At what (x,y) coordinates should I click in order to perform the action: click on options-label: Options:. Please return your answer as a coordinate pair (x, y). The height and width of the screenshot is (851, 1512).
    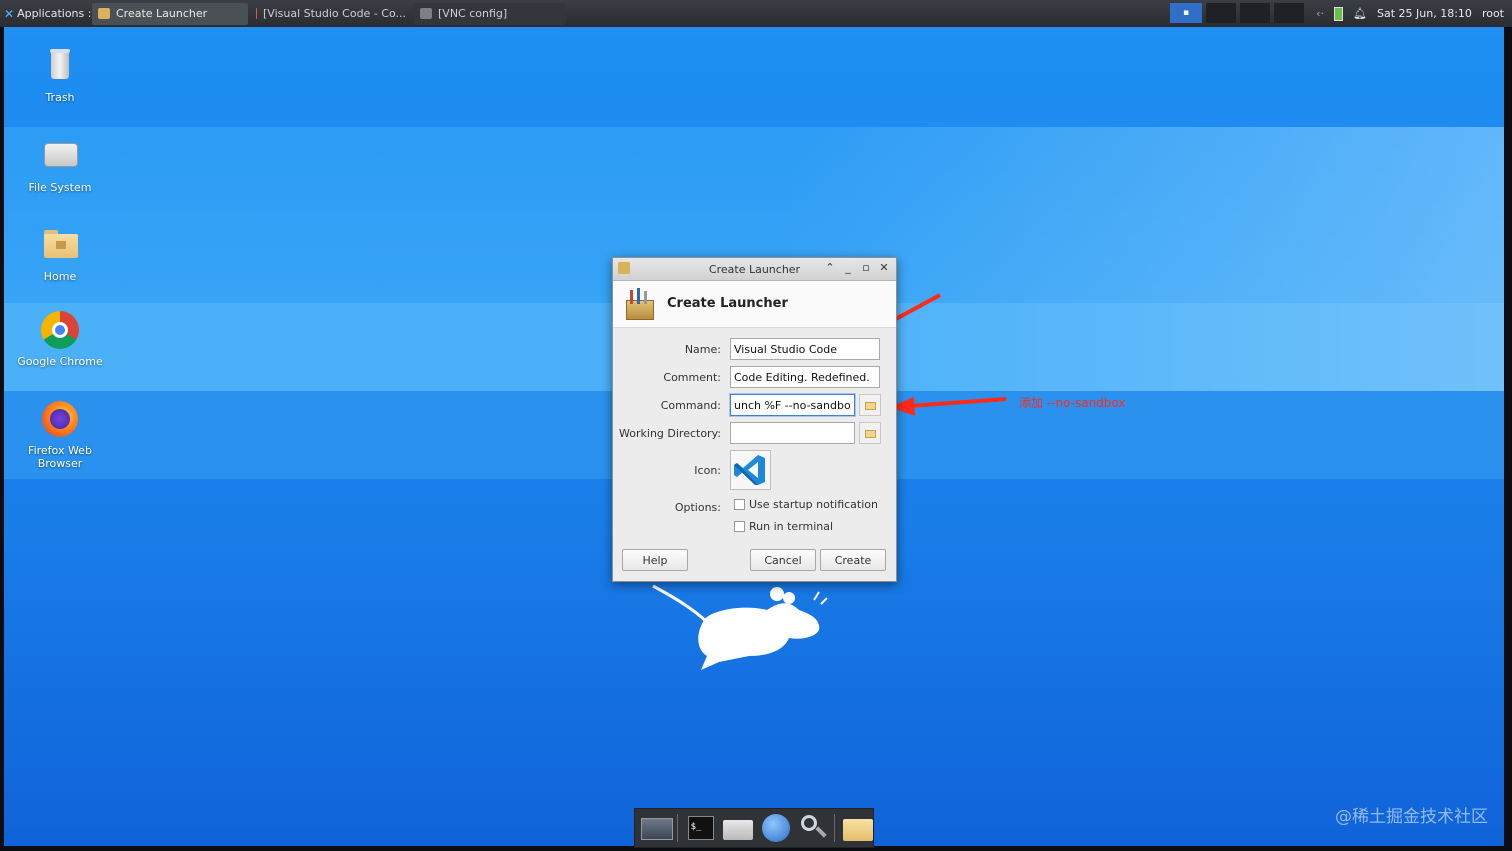
    Looking at the image, I should click on (697, 507).